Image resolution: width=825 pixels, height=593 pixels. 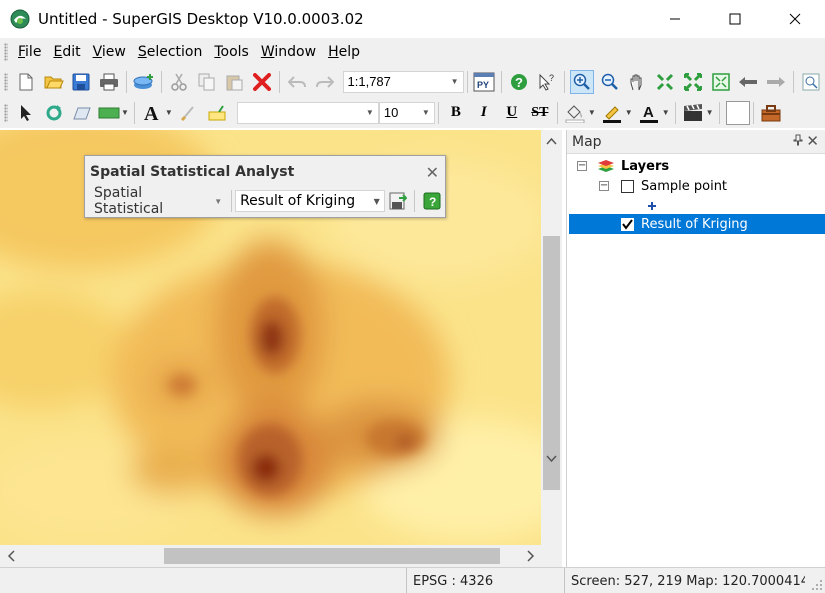 What do you see at coordinates (109, 82) in the screenshot?
I see `print-button` at bounding box center [109, 82].